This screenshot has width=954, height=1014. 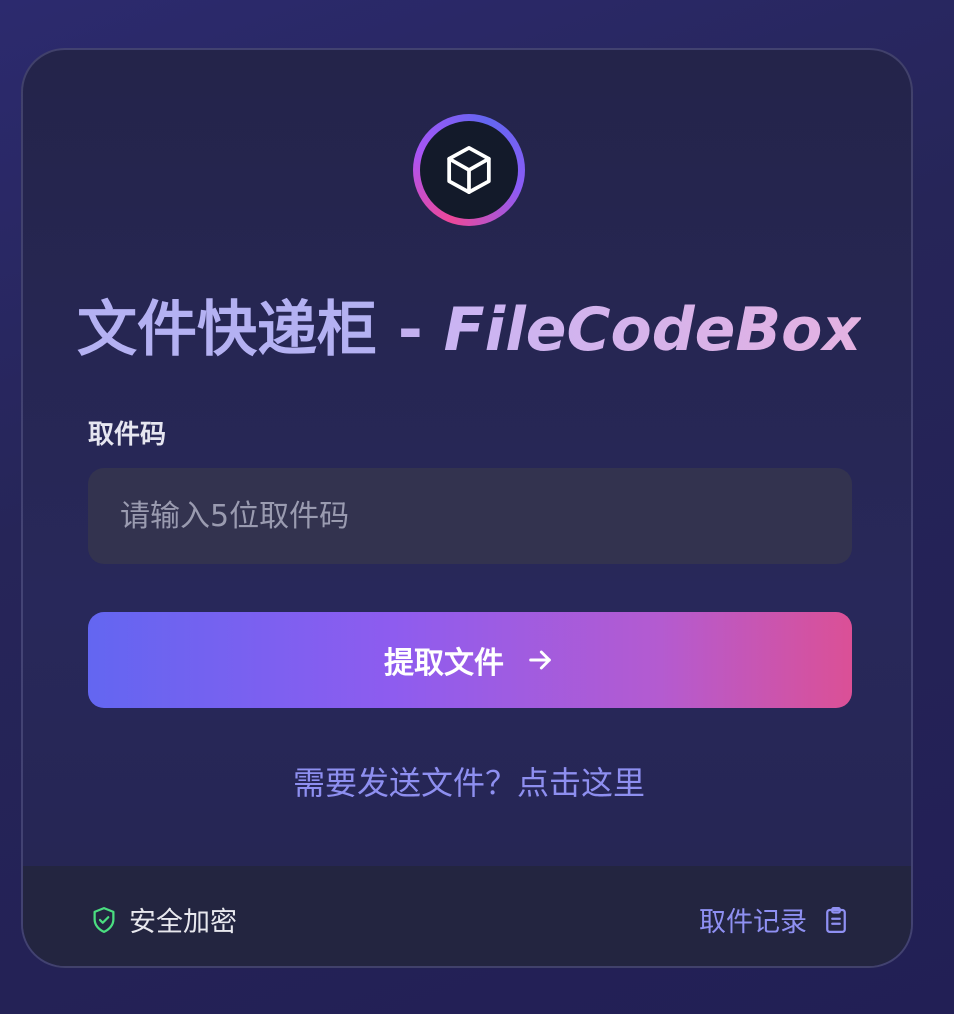 I want to click on page-title: 文件快递柜 - FileCodeBox, so click(x=467, y=330).